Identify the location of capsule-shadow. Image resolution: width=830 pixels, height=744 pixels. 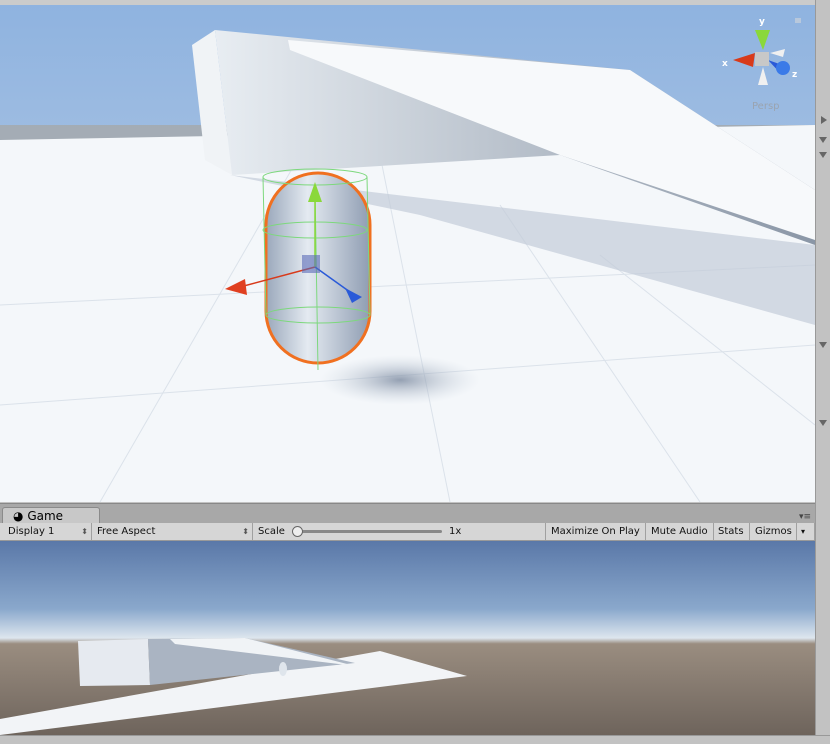
(400, 380).